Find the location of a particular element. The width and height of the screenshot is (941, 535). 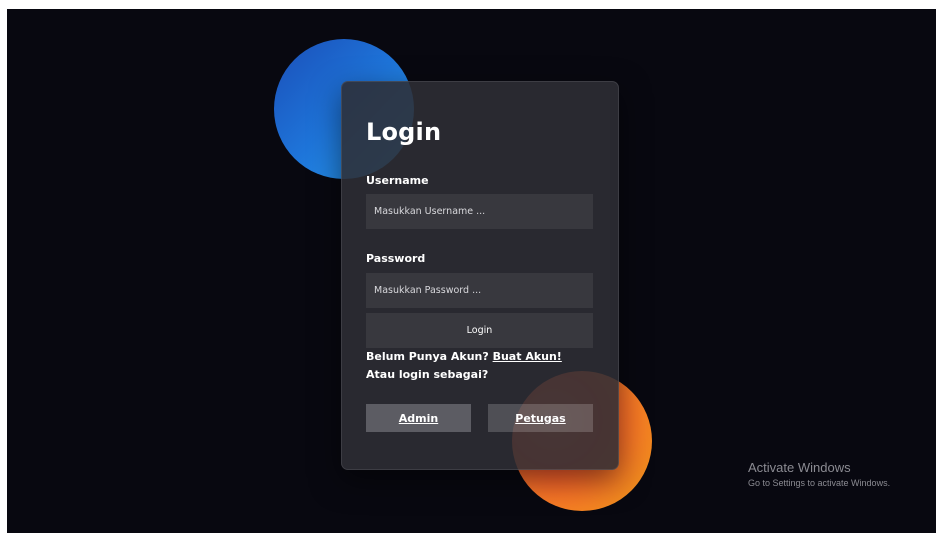

username-label: Username is located at coordinates (397, 180).